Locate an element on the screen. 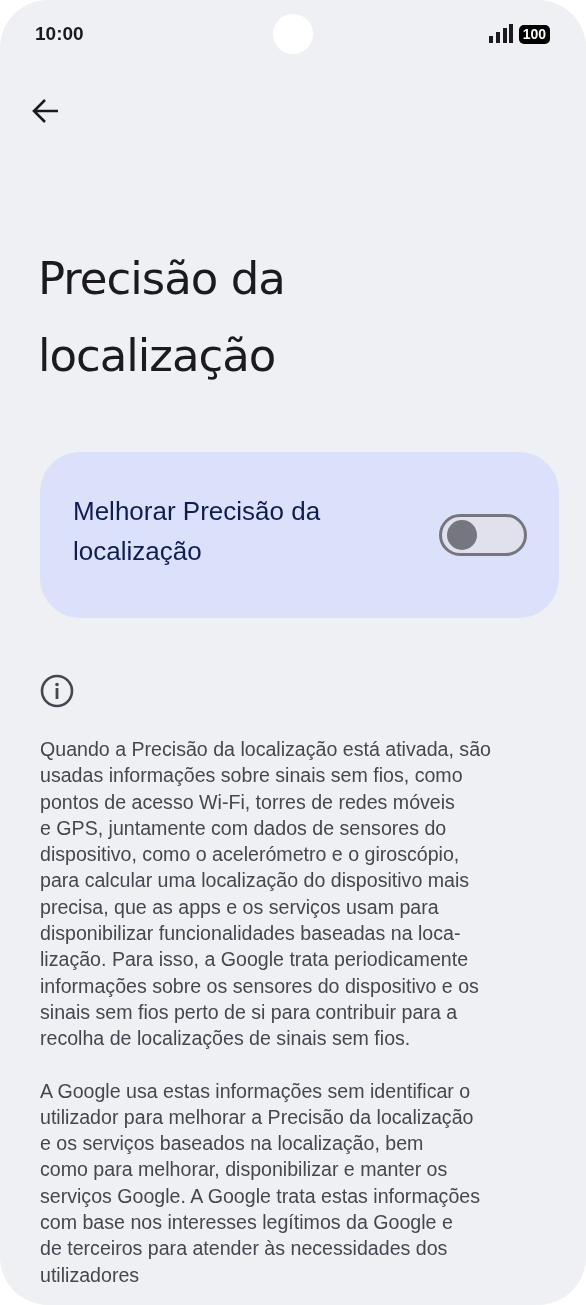  signal-icon is located at coordinates (500, 34).